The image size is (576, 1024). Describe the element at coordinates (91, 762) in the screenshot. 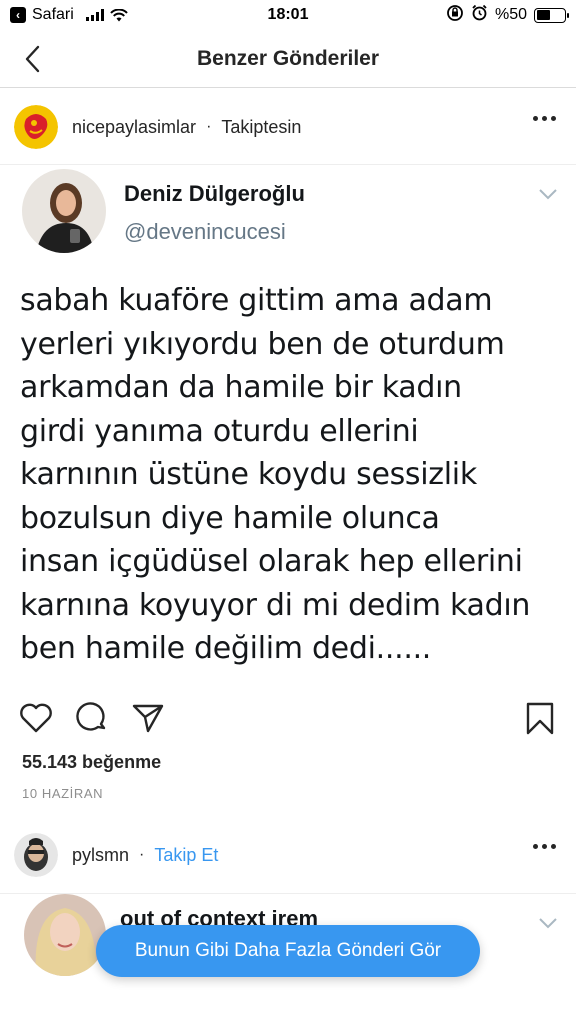

I see `likes-count: 55.143 beğenme` at that location.